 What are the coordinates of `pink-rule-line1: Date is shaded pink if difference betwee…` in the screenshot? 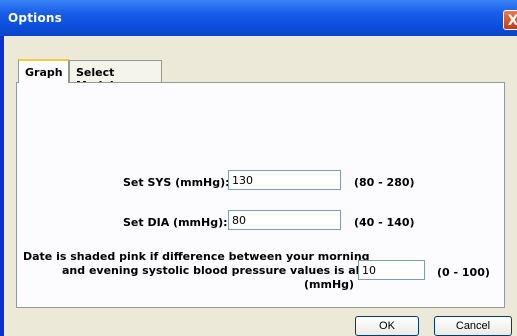 It's located at (196, 256).